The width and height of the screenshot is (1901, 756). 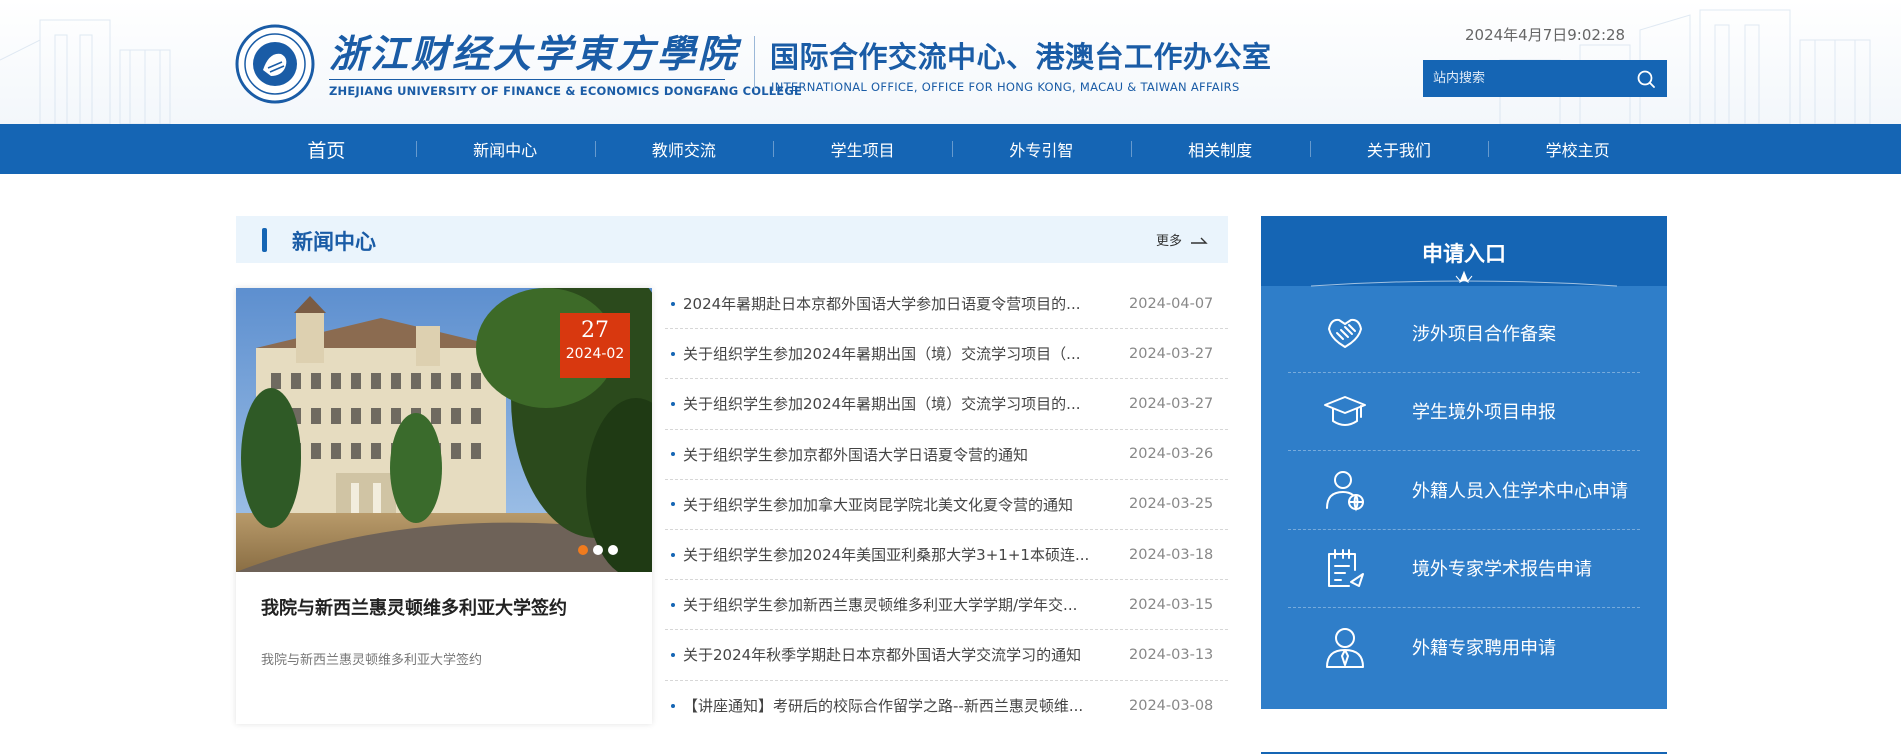 What do you see at coordinates (1171, 554) in the screenshot?
I see `news-item-date: 2024-03-18` at bounding box center [1171, 554].